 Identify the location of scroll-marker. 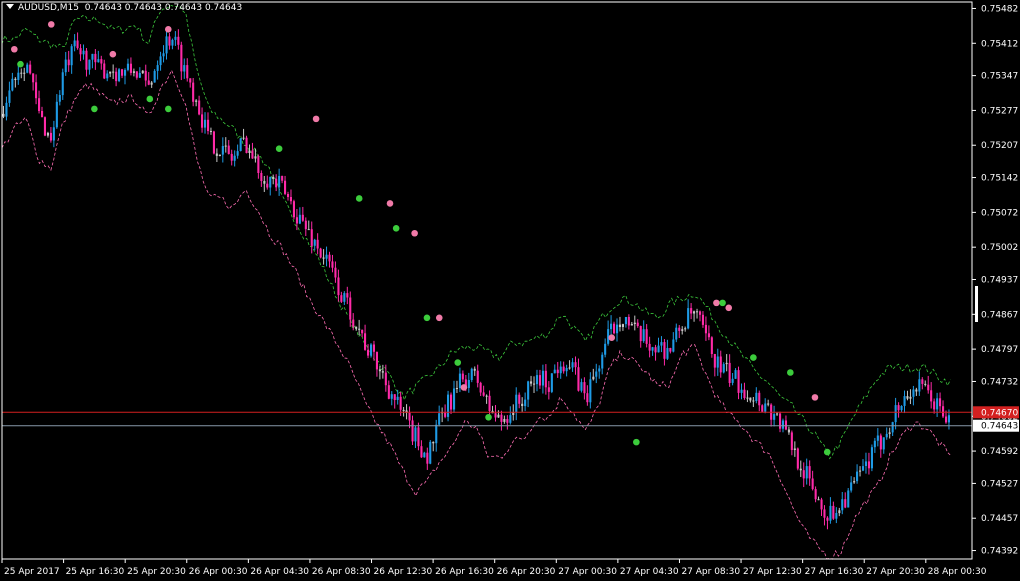
(976, 304).